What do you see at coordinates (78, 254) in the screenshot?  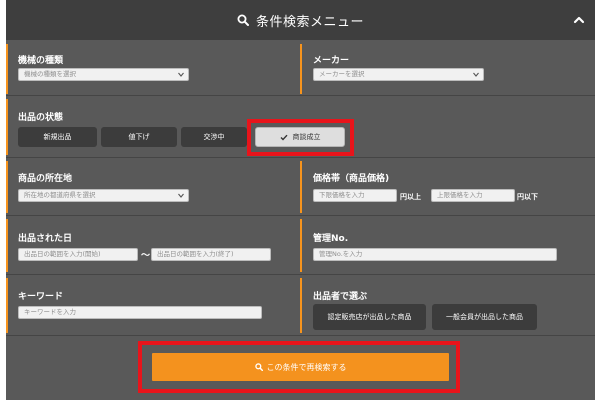 I see `listed-date-from-input: 出品日の範囲を入力(開始)` at bounding box center [78, 254].